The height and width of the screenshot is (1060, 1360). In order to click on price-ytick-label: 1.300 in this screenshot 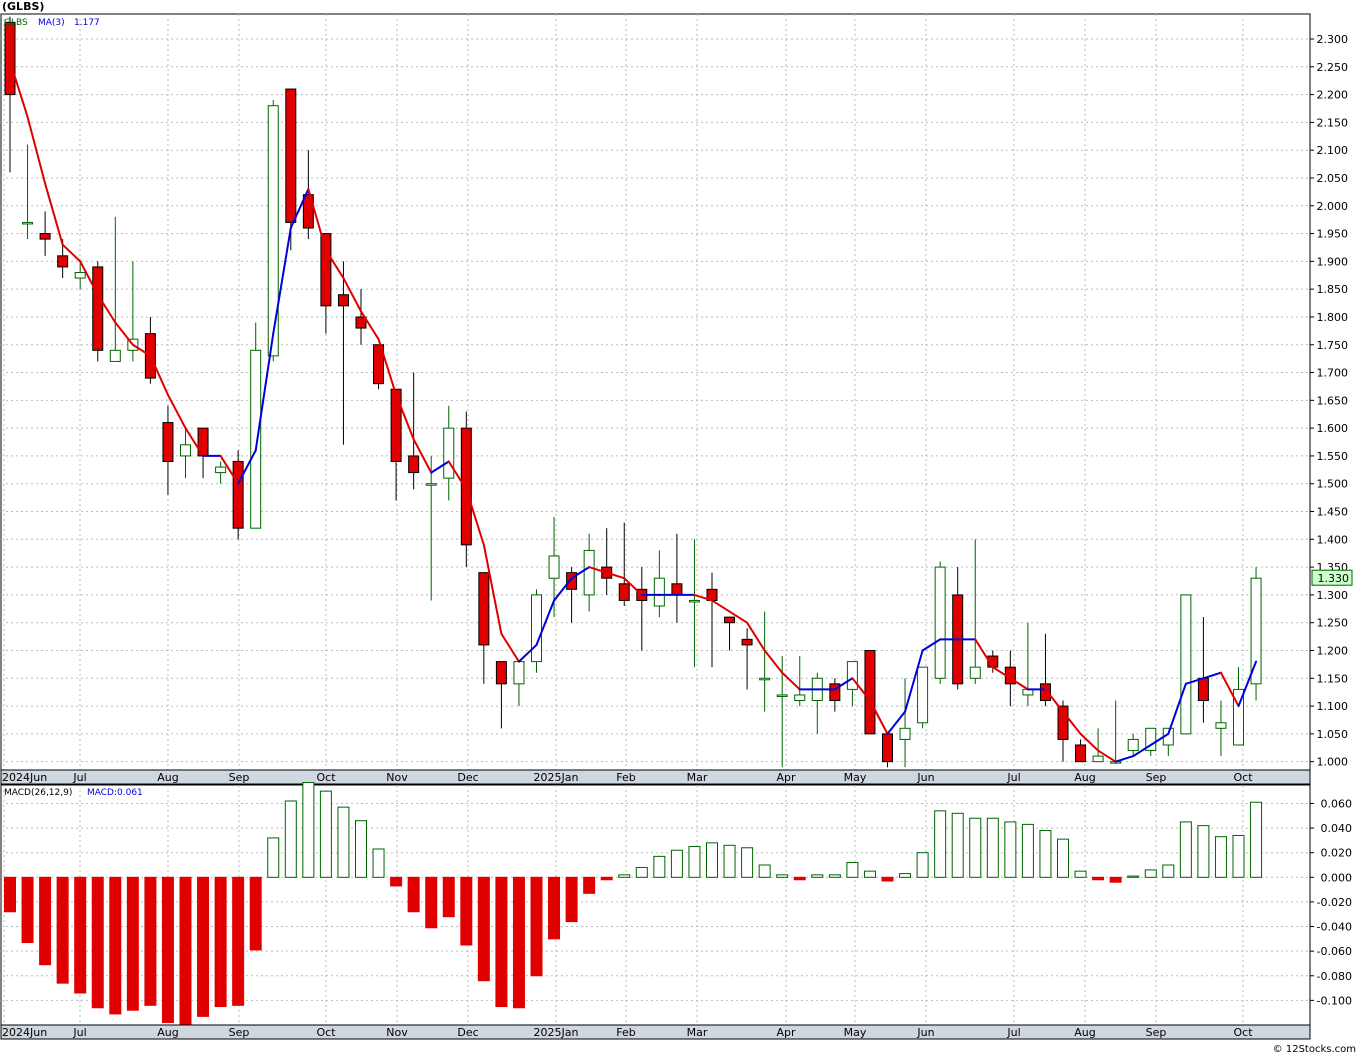, I will do `click(1333, 595)`.